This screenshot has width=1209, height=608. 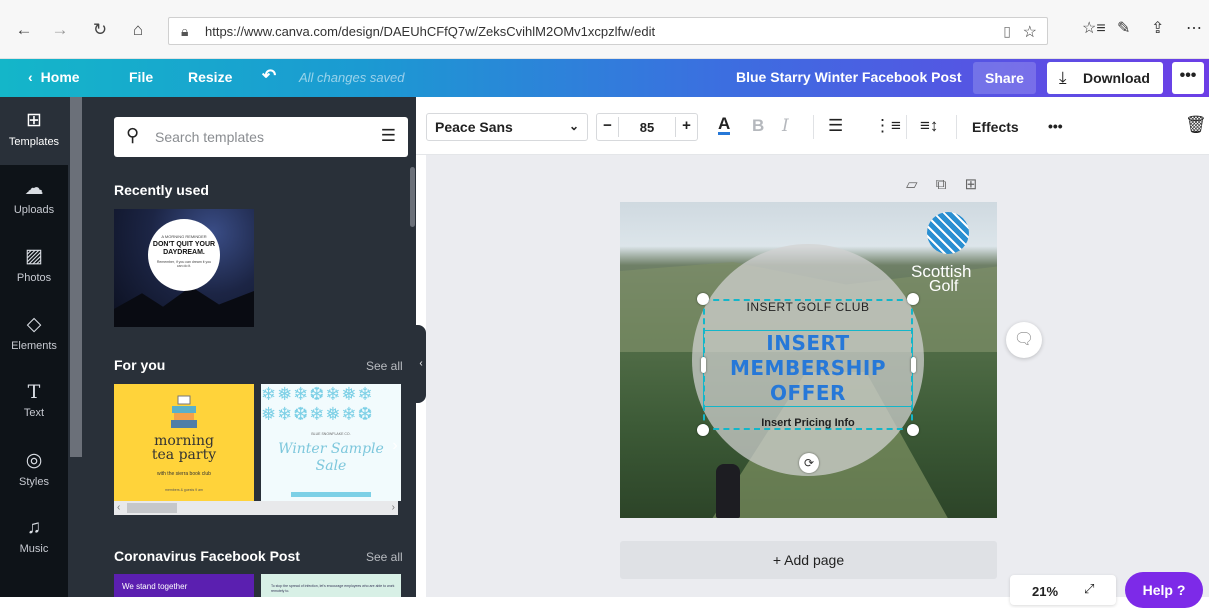 I want to click on decrease-size-button: −, so click(x=608, y=127).